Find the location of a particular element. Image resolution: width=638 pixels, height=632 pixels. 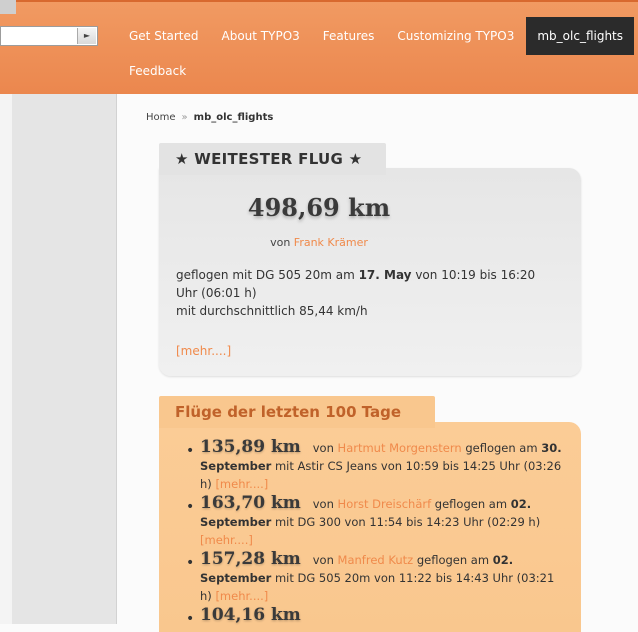

top-flight-pilot-link: Frank Krämer is located at coordinates (331, 242).